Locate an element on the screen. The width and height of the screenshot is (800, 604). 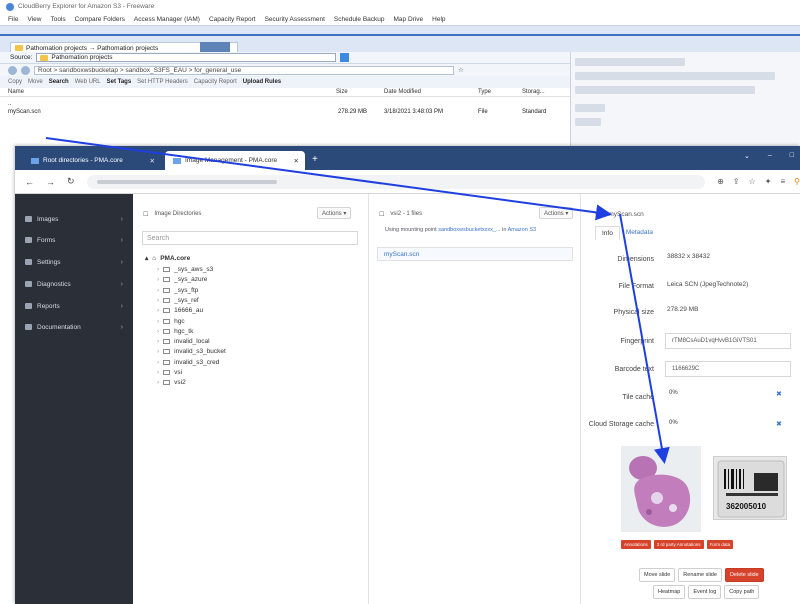
menu-tools: Tools is located at coordinates (57, 19).